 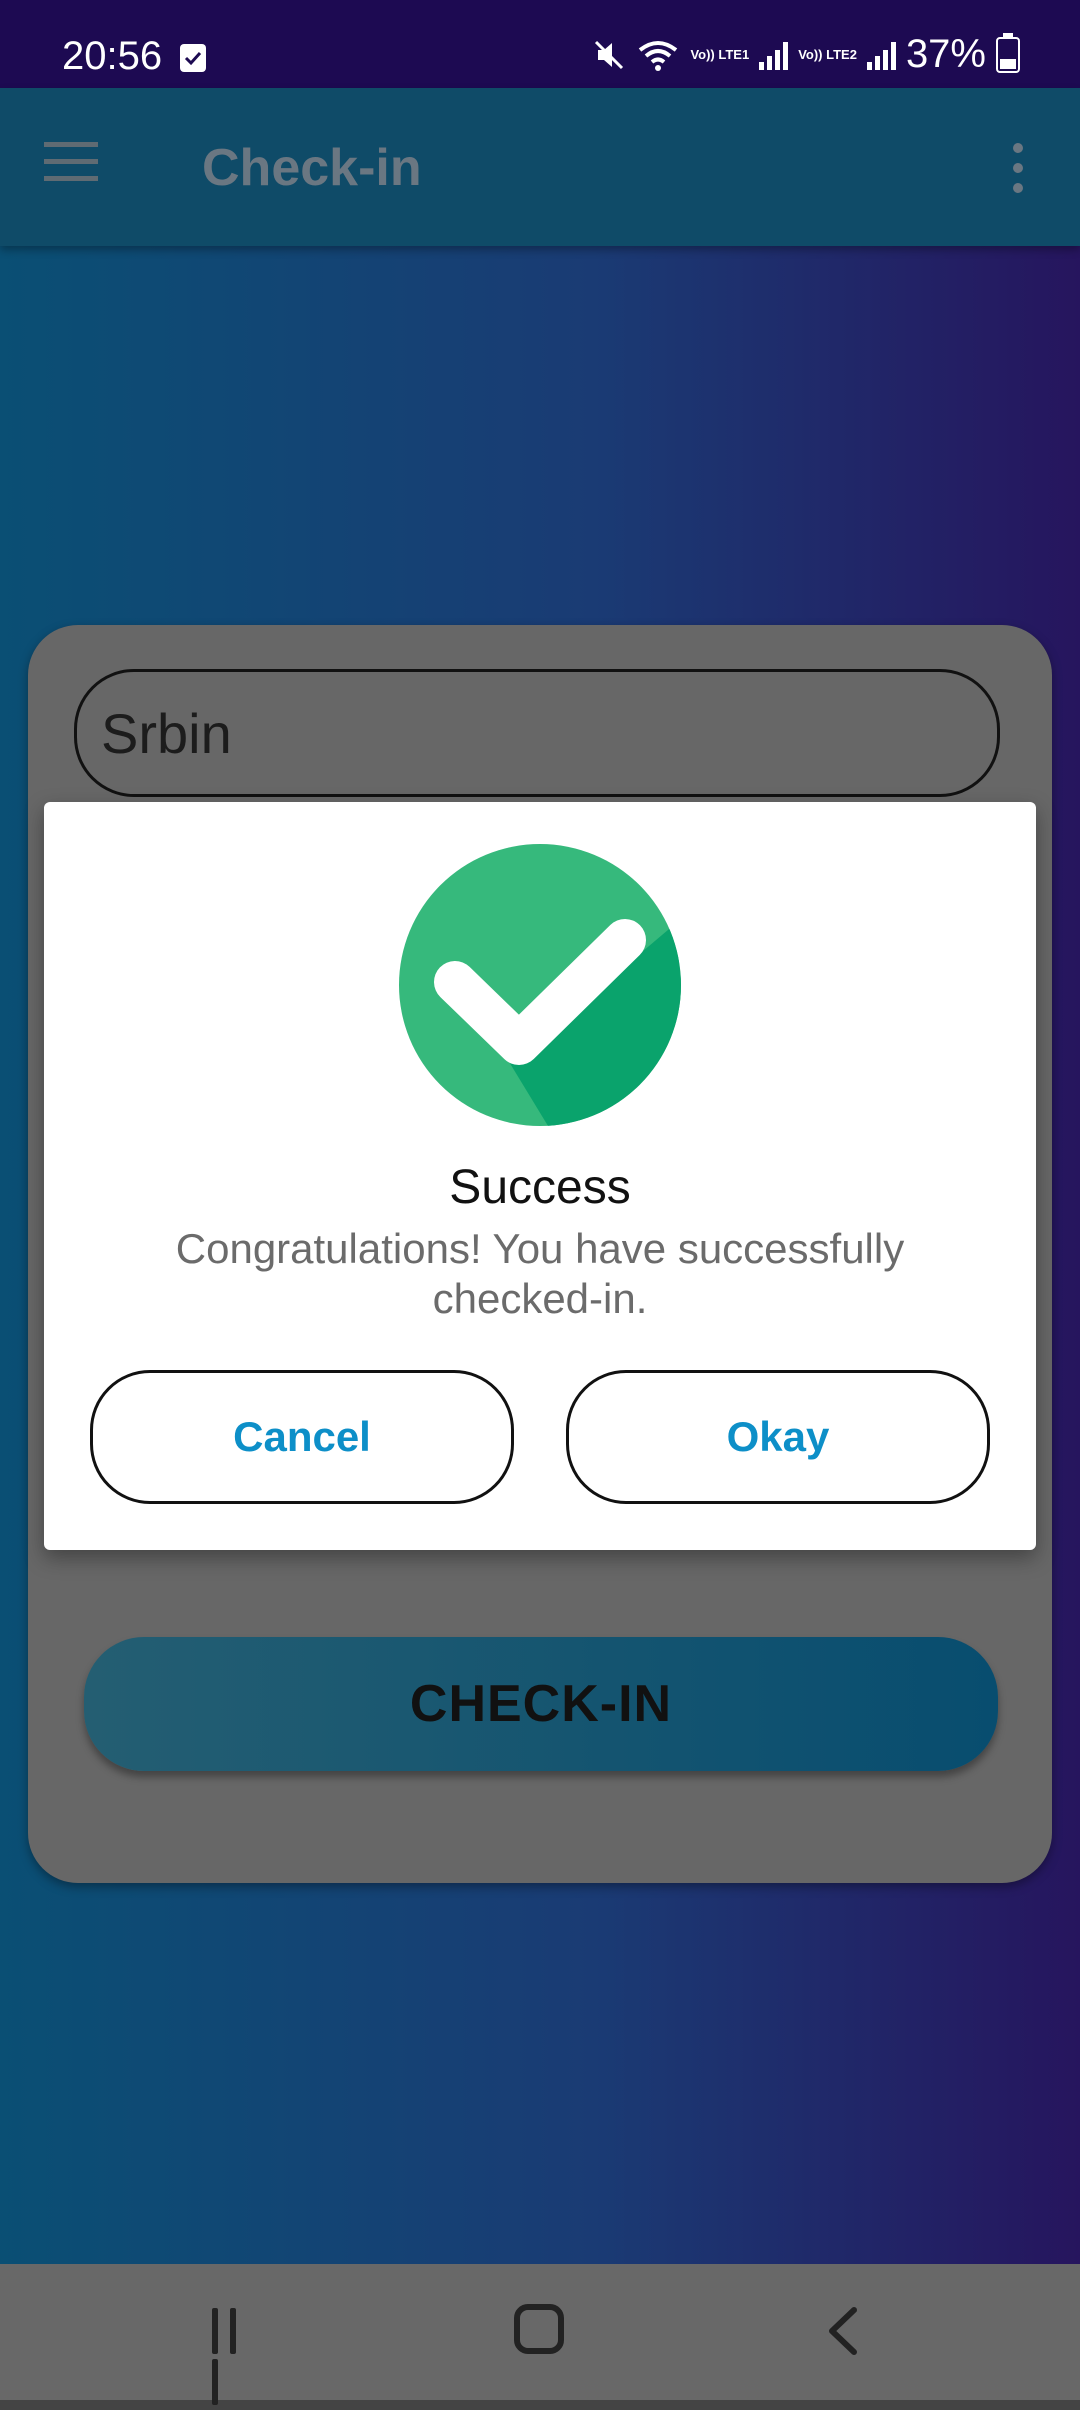 What do you see at coordinates (539, 2329) in the screenshot?
I see `home-icon` at bounding box center [539, 2329].